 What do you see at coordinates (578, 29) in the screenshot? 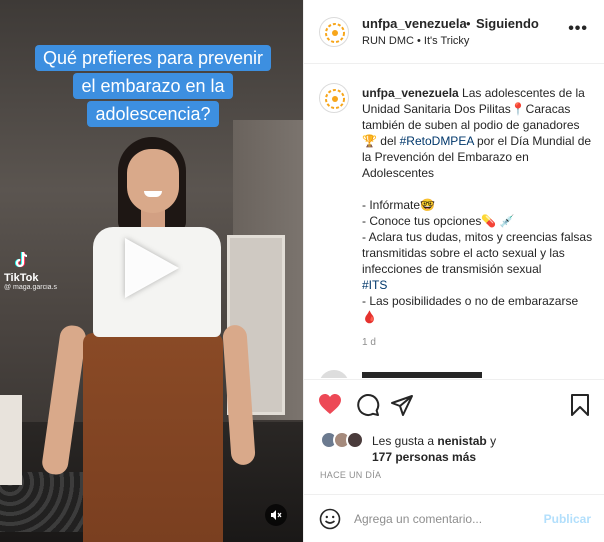
I see `more-options-icon: •••` at bounding box center [578, 29].